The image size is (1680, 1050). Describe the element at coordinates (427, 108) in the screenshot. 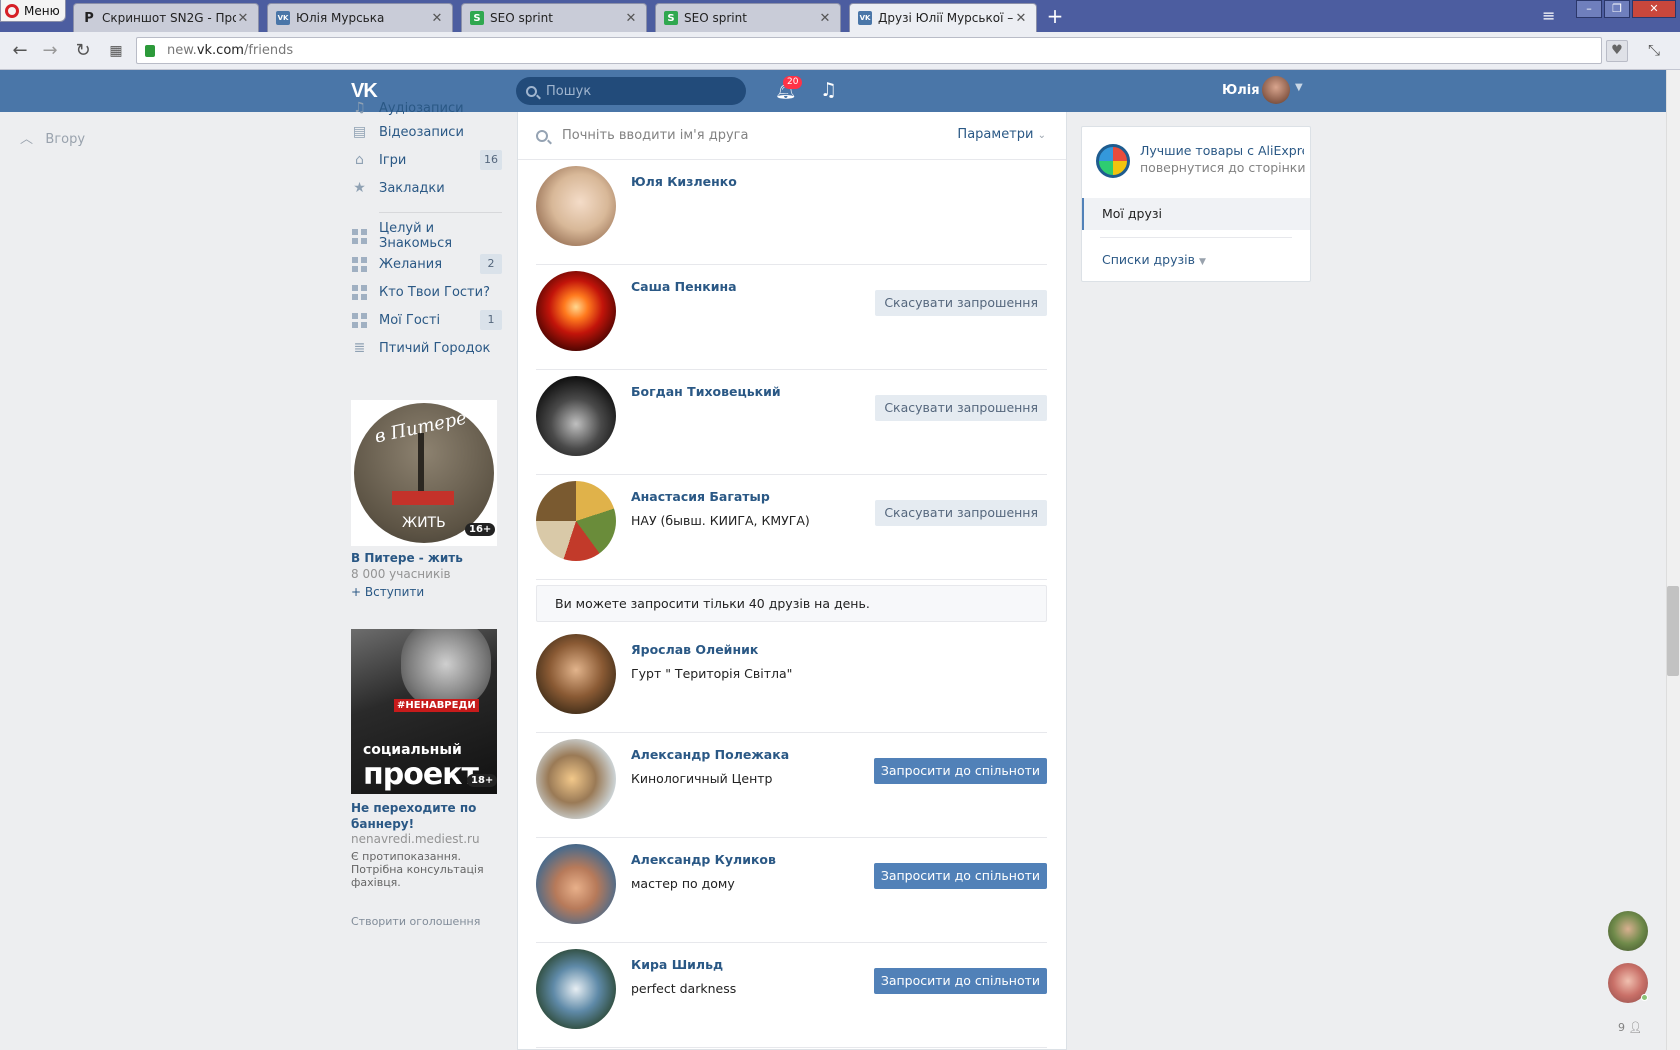

I see `left-menu-item-audio: ♫ Аудіозаписи` at that location.